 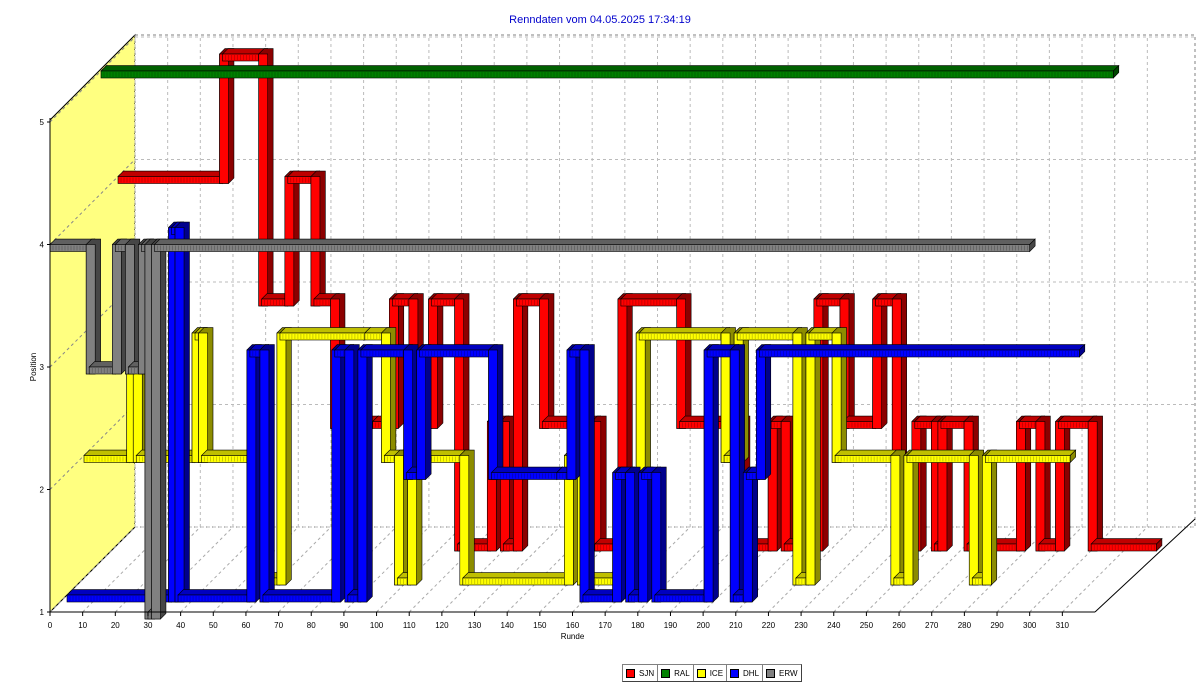 What do you see at coordinates (932, 625) in the screenshot?
I see `x-tick-label: 270` at bounding box center [932, 625].